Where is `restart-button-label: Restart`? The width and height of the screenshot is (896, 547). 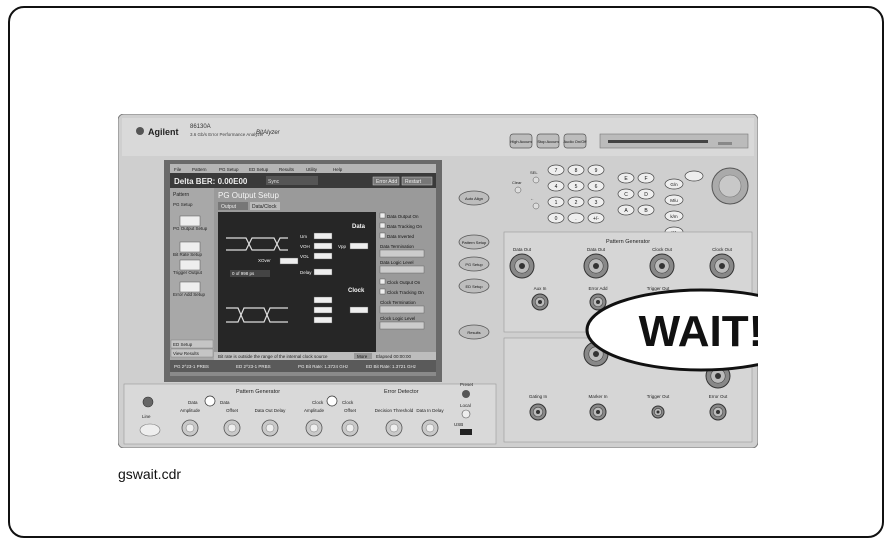
restart-button-label: Restart is located at coordinates (413, 182).